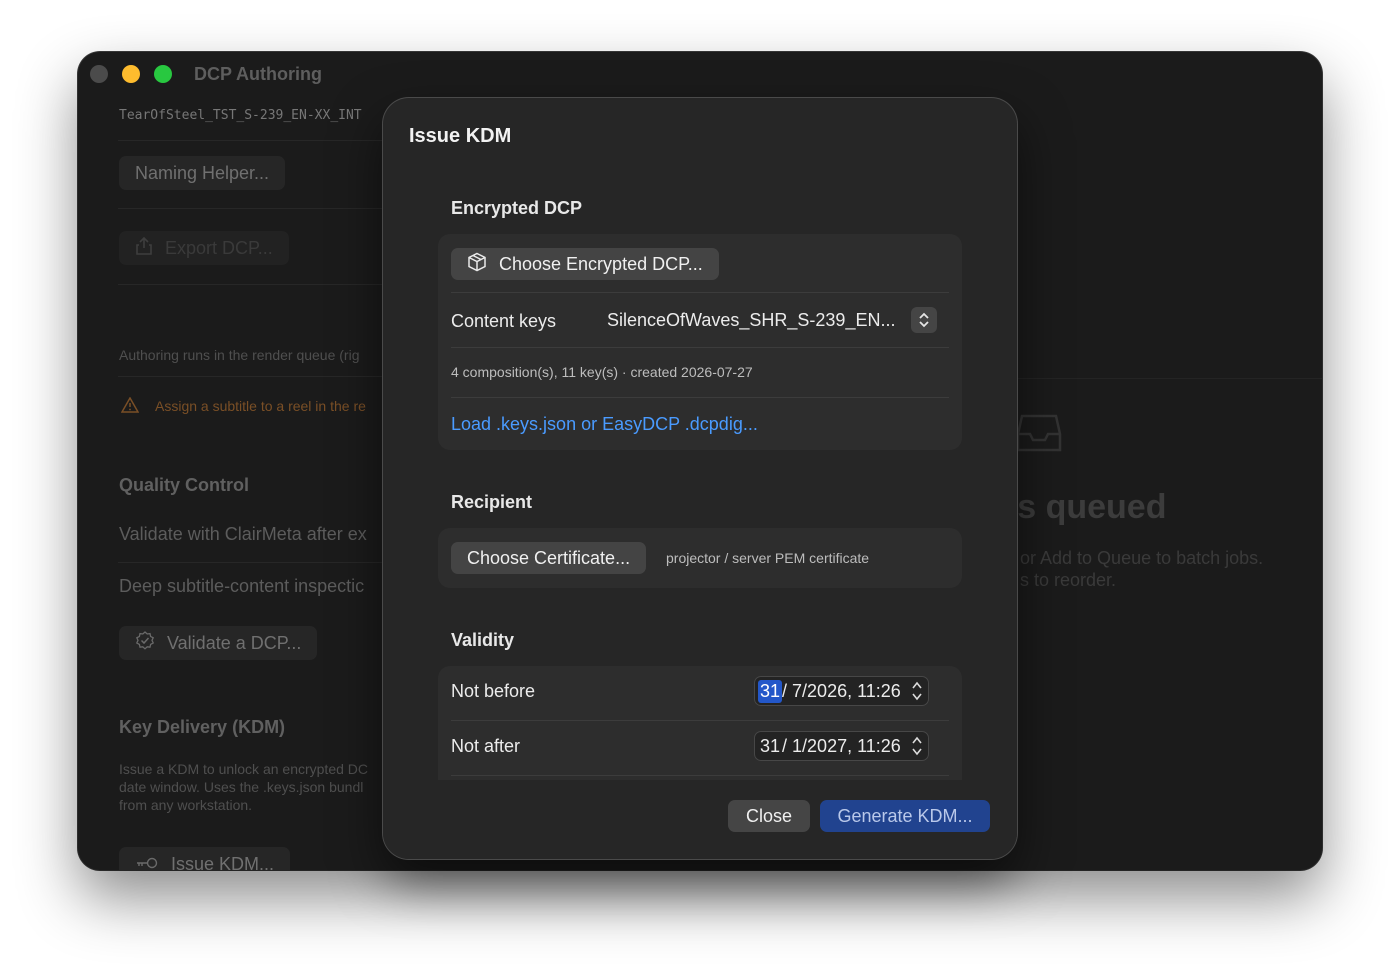  Describe the element at coordinates (517, 208) in the screenshot. I see `encrypted-dcp-heading: Encrypted DCP` at that location.